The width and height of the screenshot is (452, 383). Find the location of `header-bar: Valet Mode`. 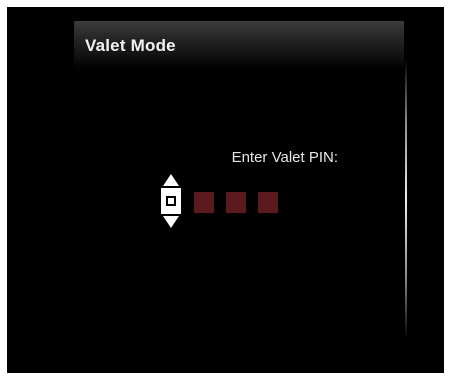

header-bar: Valet Mode is located at coordinates (239, 45).